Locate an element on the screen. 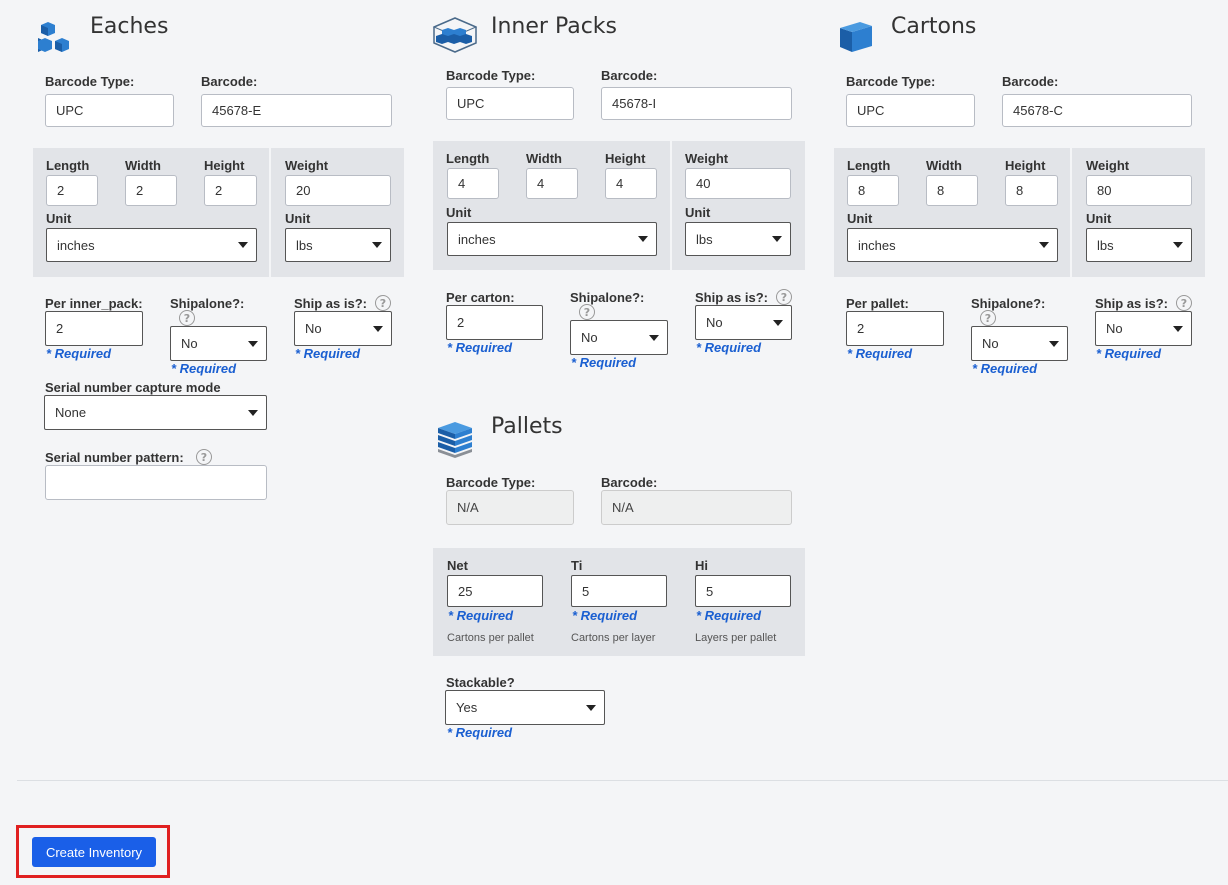  pallets-barcode-type-label: Barcode Type: is located at coordinates (491, 482).